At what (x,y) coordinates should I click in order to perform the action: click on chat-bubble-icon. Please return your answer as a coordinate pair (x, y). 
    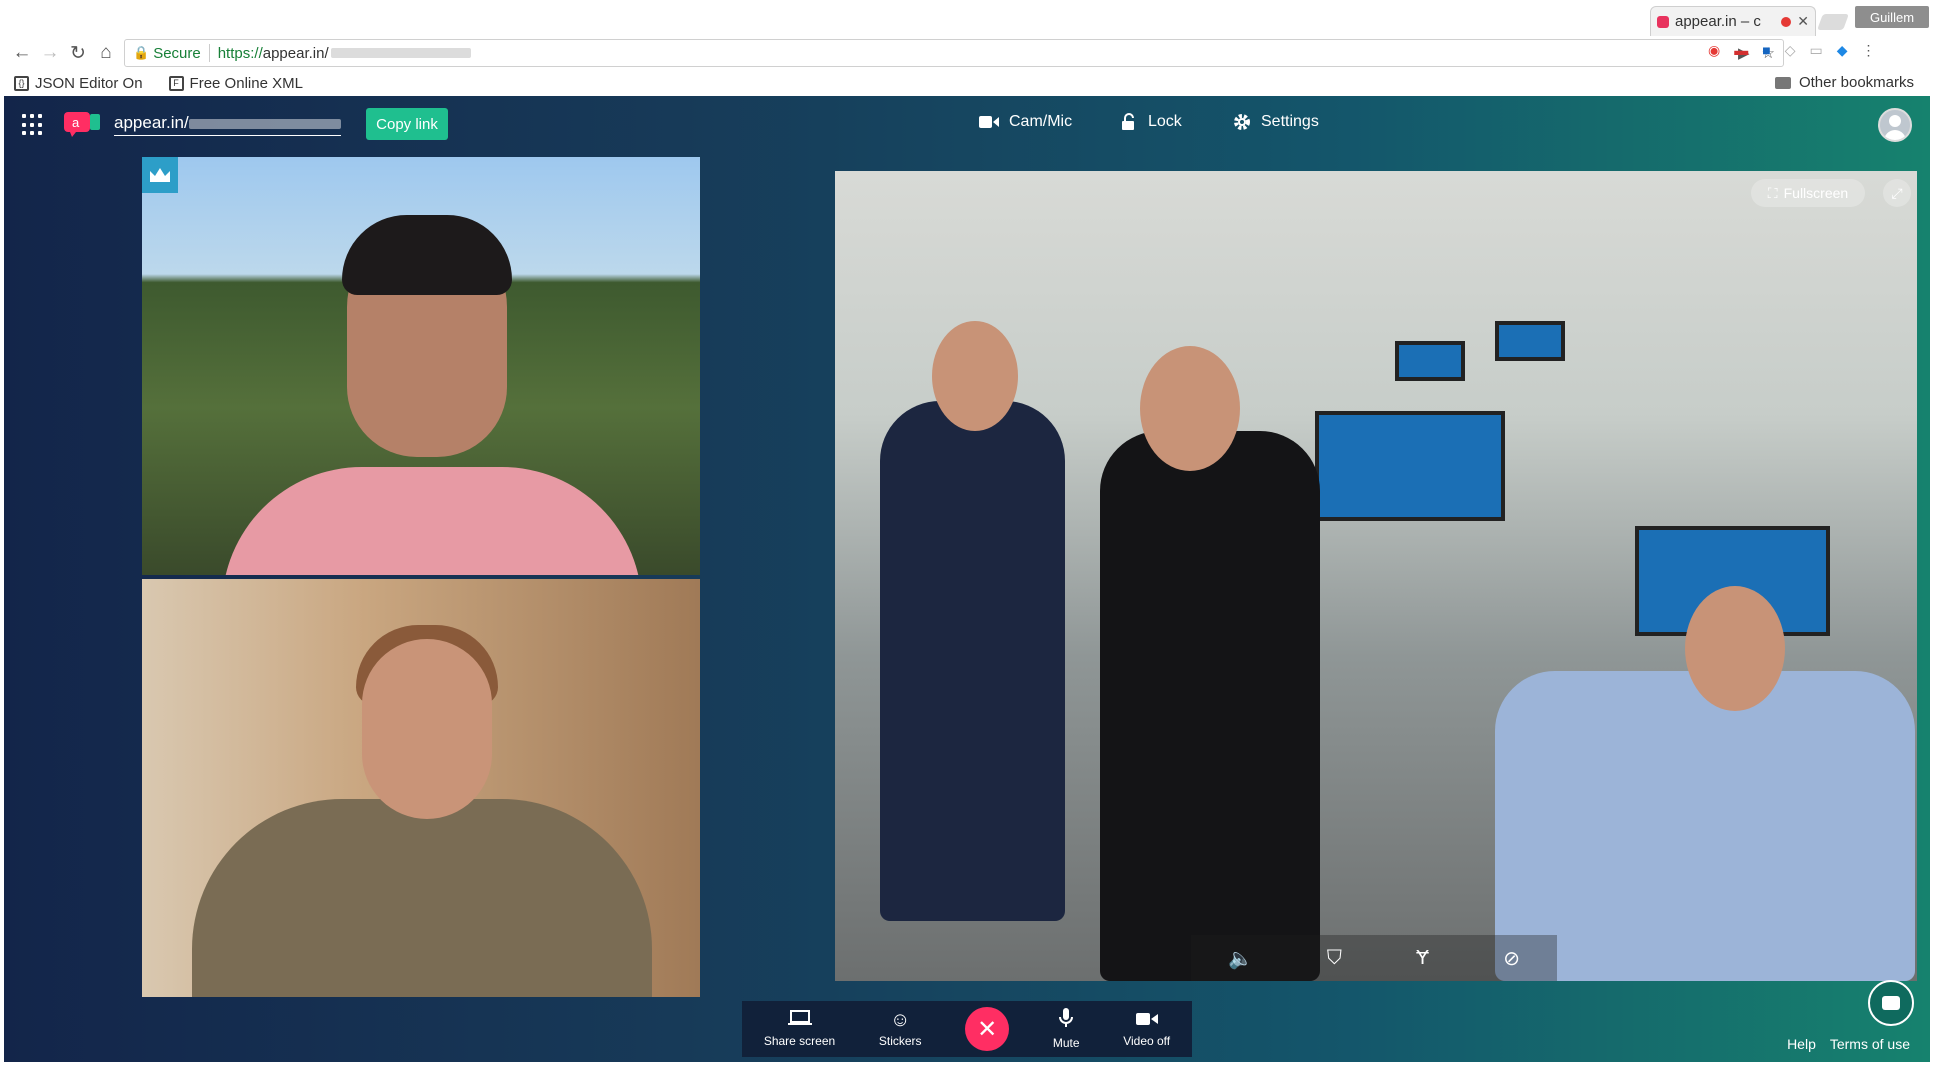
    Looking at the image, I should click on (1891, 1003).